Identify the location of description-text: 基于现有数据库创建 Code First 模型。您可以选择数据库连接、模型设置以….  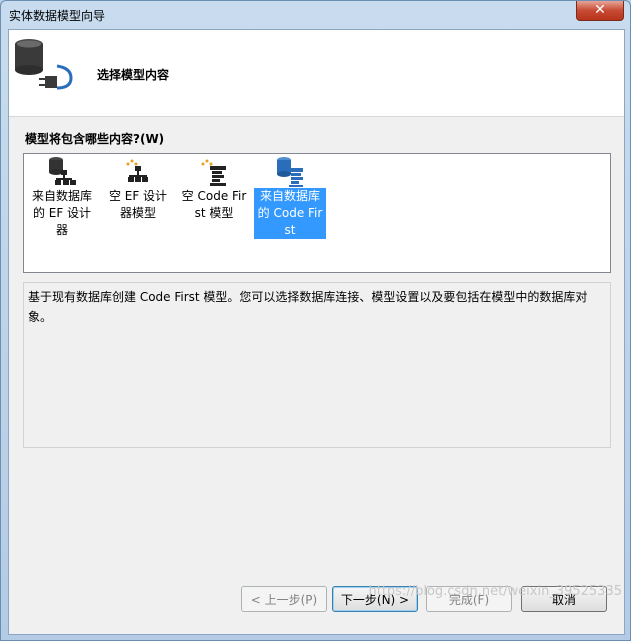
(308, 307).